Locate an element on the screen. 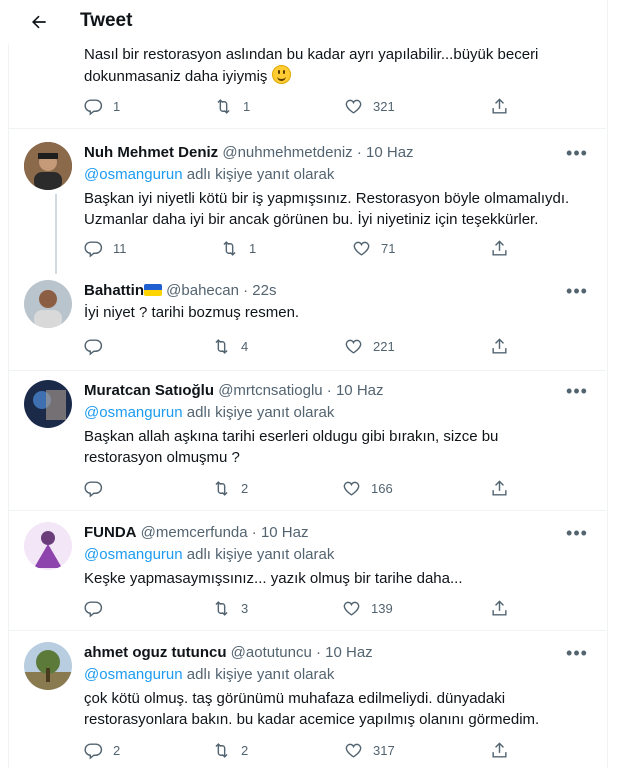 The image size is (631, 768). timestamp: 22s is located at coordinates (264, 290).